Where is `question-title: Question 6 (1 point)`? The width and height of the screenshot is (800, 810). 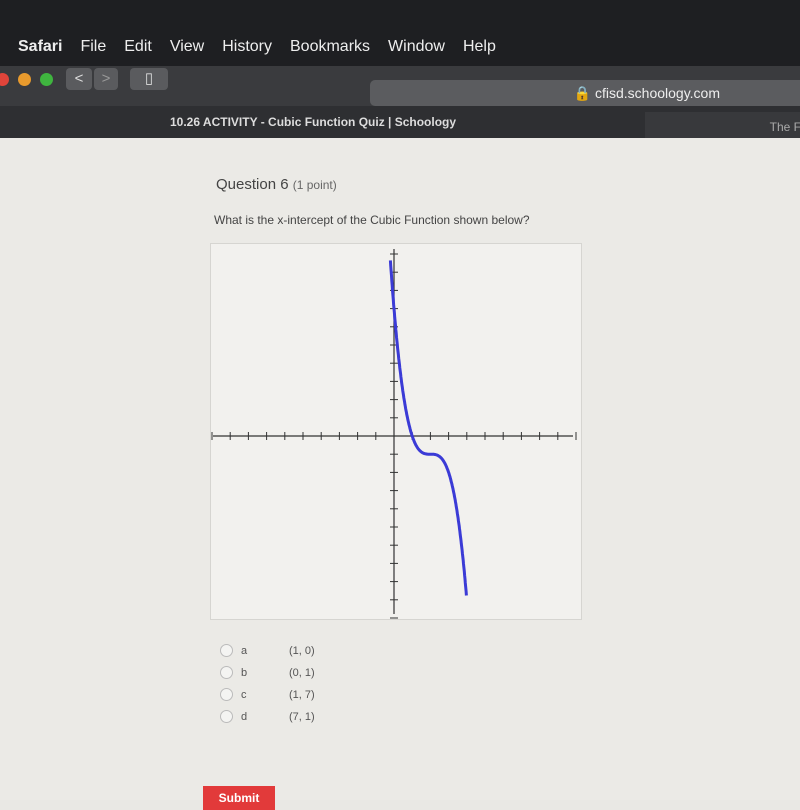 question-title: Question 6 (1 point) is located at coordinates (276, 184).